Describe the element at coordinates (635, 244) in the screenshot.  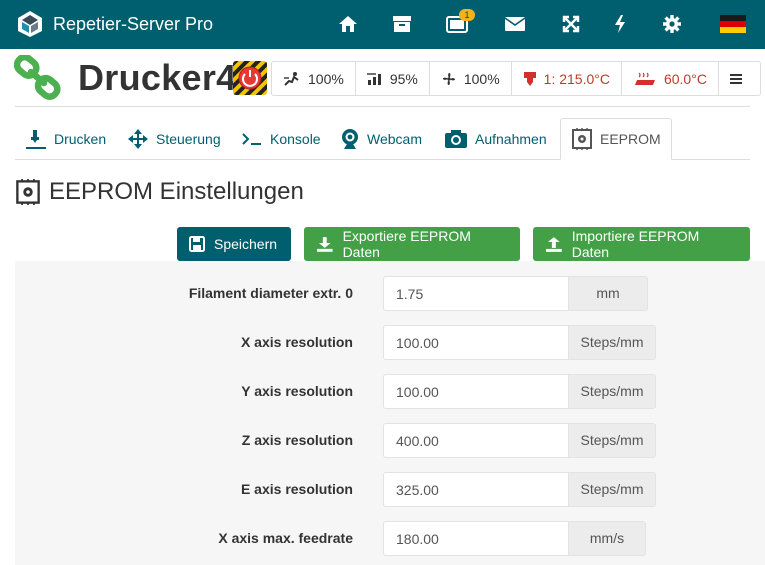
I see `import-label: Importiere EEPROM Daten` at that location.